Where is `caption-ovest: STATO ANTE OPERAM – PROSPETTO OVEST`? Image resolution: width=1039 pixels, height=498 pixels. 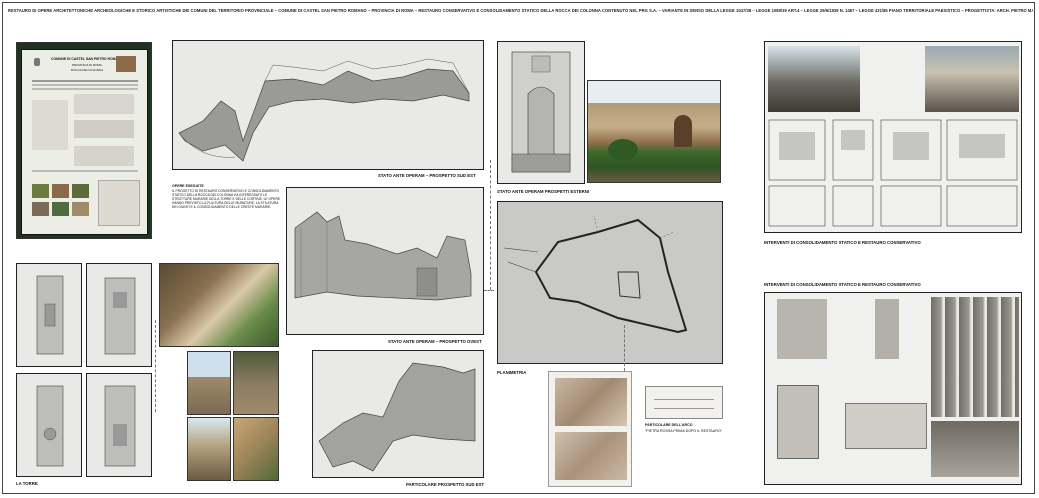 caption-ovest: STATO ANTE OPERAM – PROSPETTO OVEST is located at coordinates (435, 341).